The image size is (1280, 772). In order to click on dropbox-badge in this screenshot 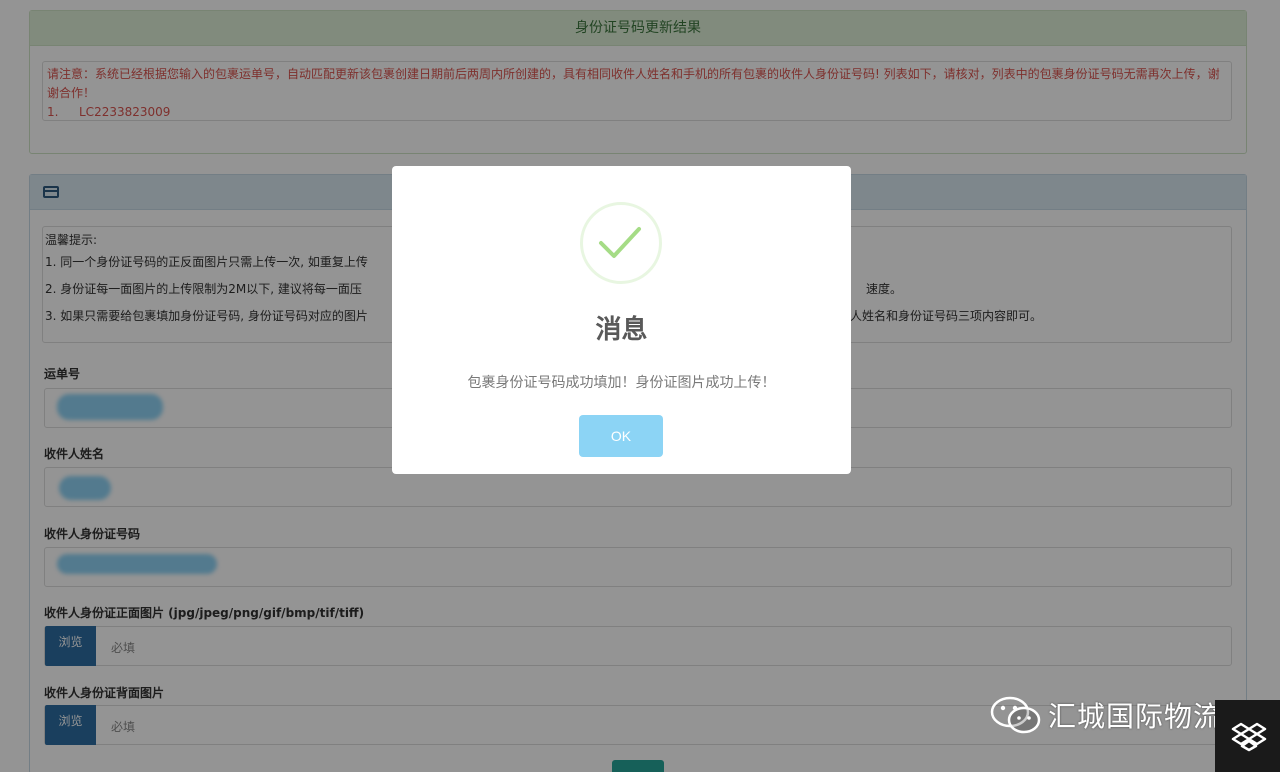, I will do `click(1247, 736)`.